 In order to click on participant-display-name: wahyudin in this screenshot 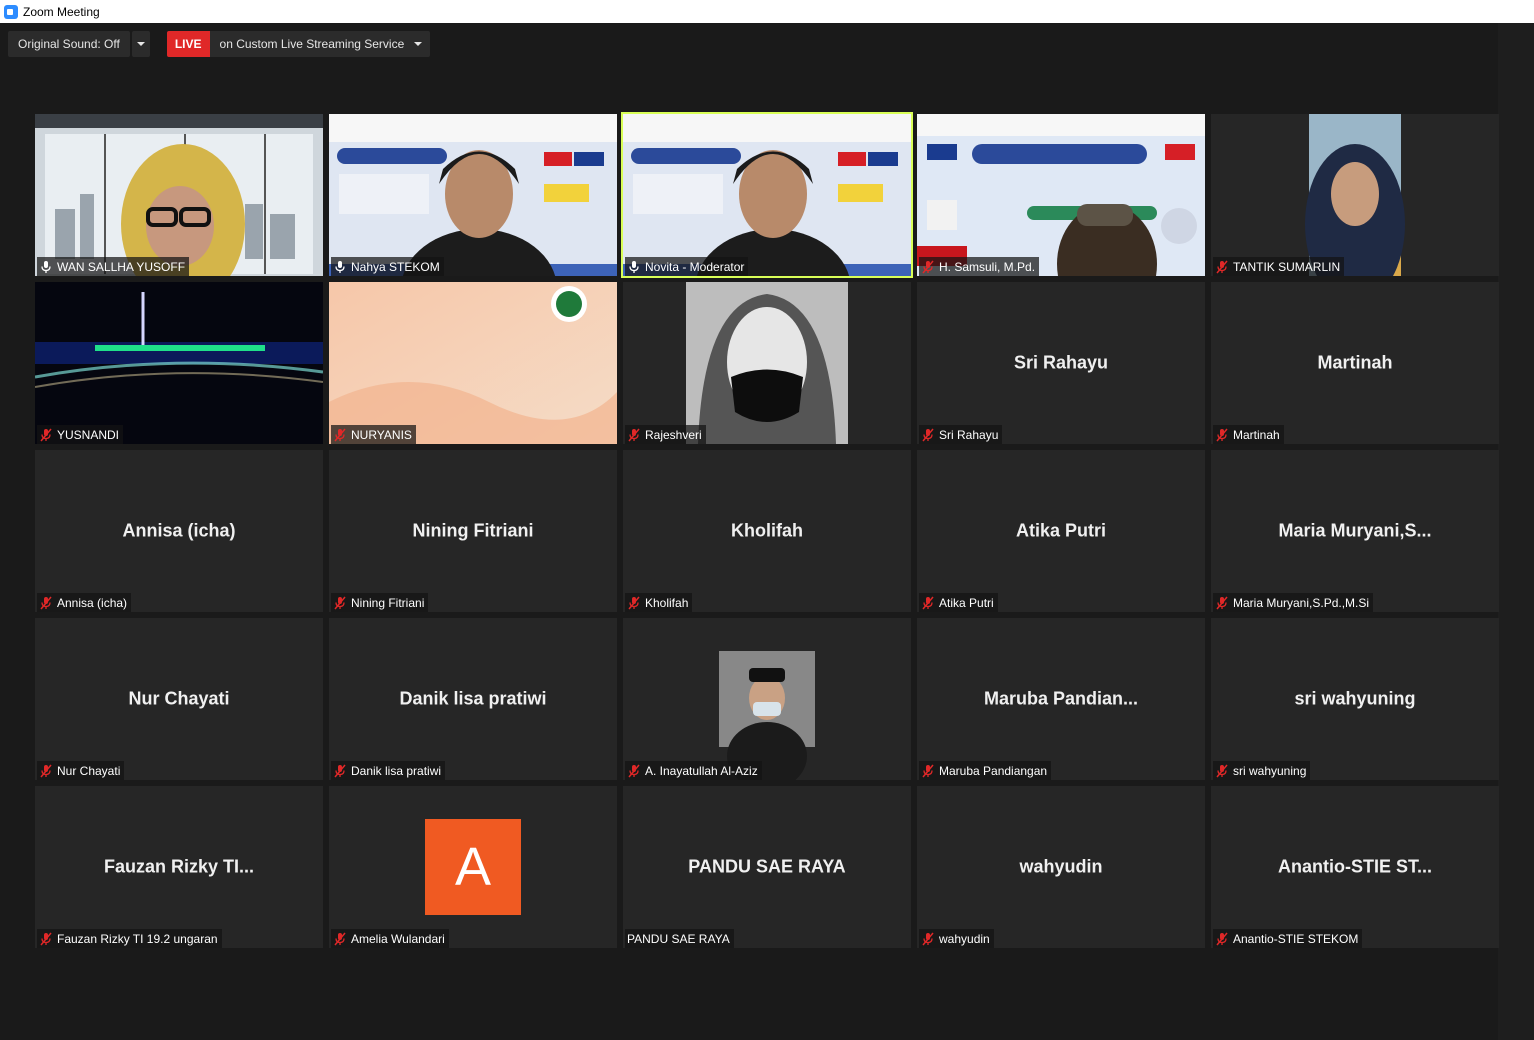, I will do `click(1061, 866)`.